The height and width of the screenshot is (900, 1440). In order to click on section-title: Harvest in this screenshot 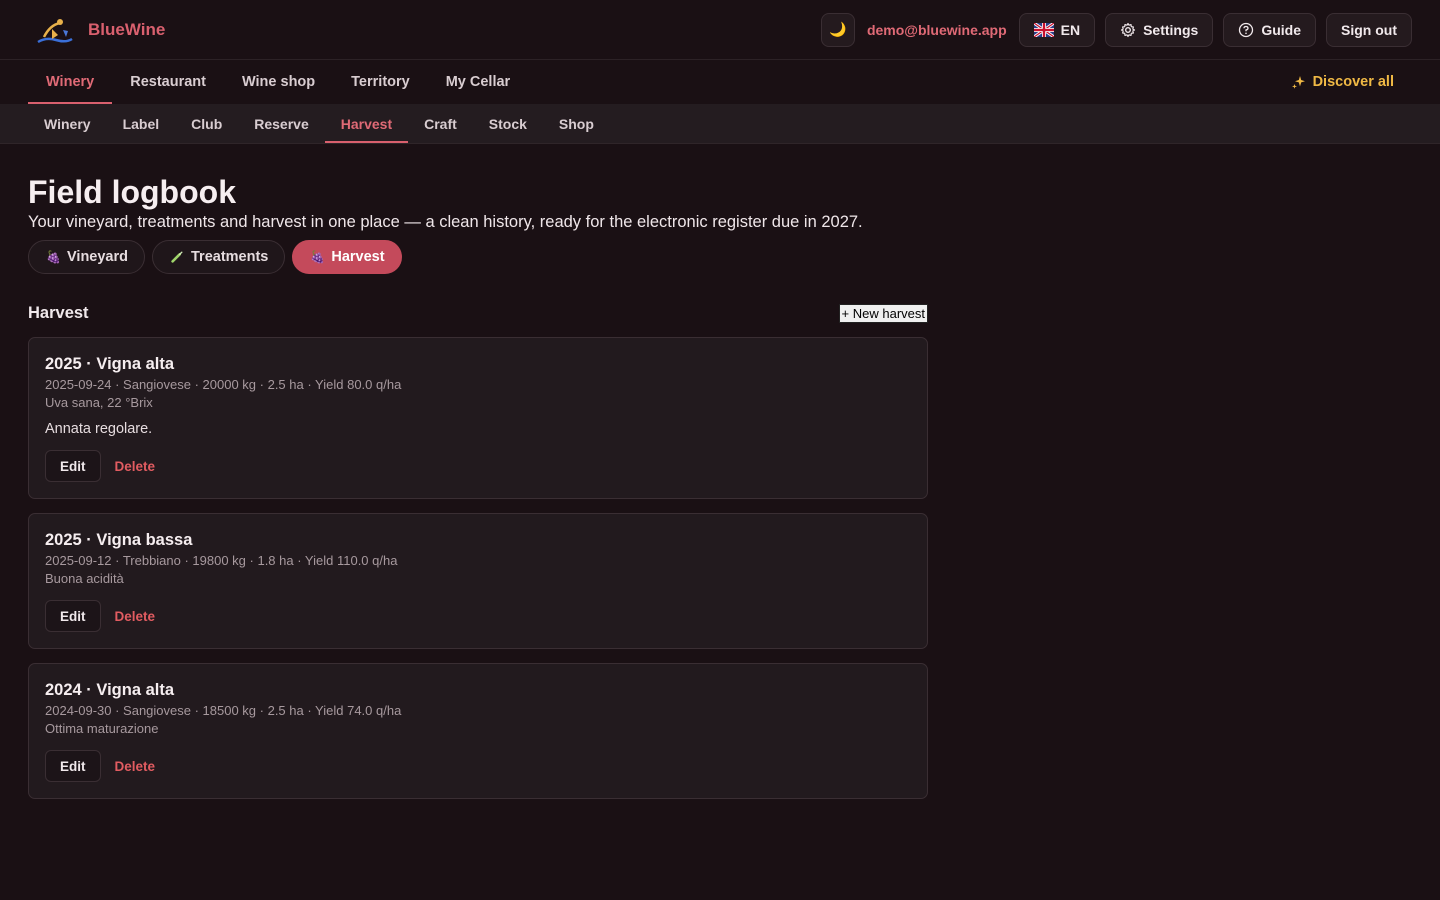, I will do `click(58, 313)`.